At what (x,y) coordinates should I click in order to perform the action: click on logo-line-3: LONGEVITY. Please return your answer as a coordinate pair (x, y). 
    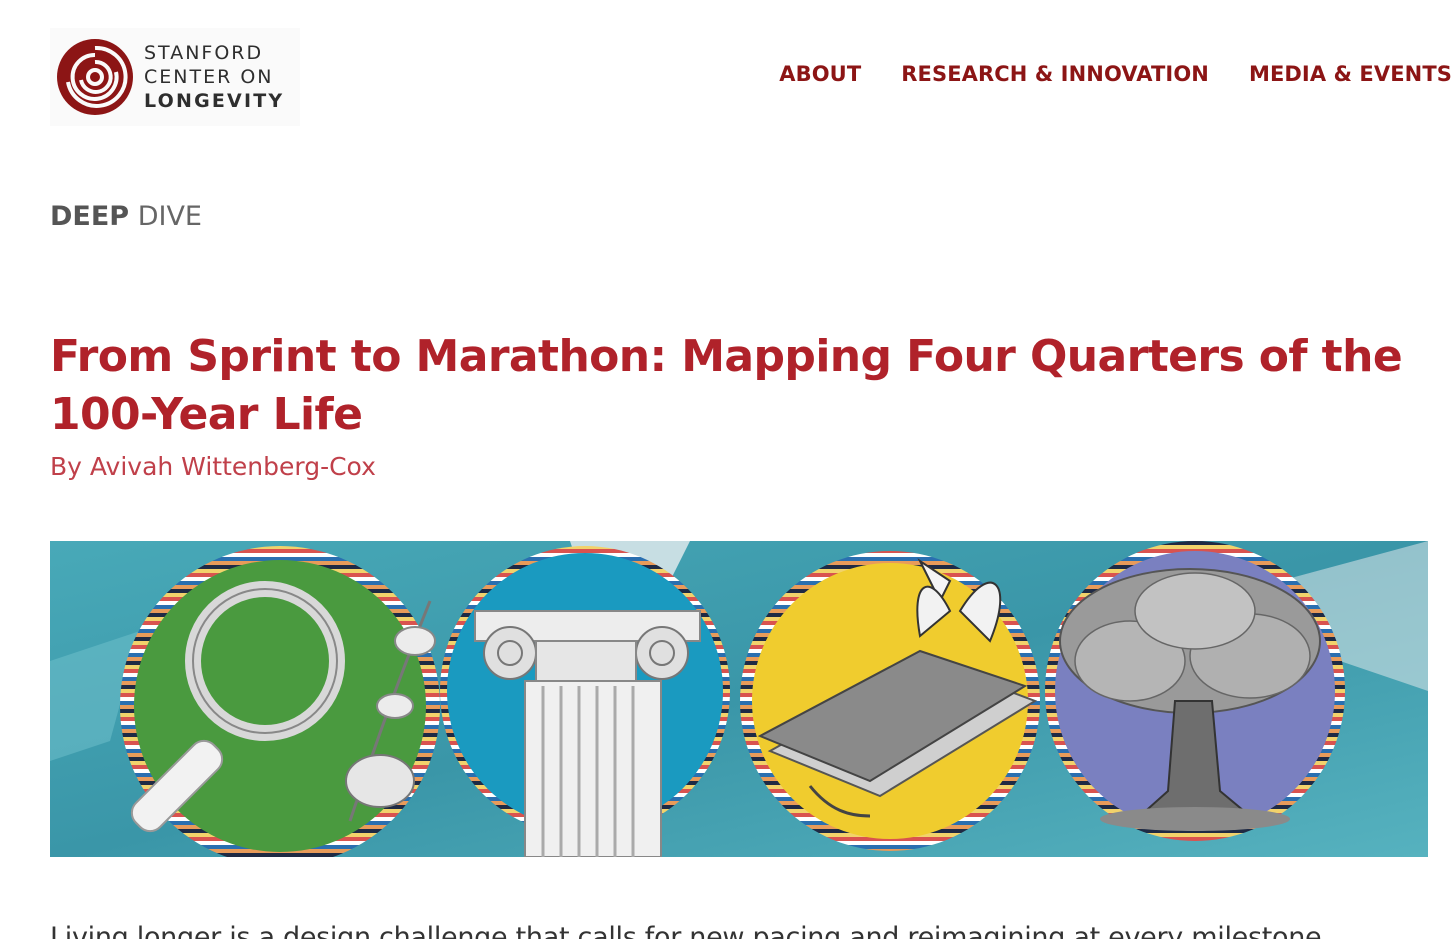
    Looking at the image, I should click on (214, 101).